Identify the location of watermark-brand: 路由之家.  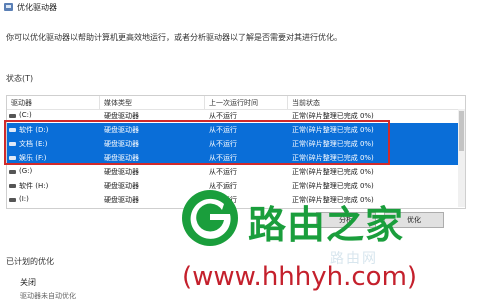
(326, 225).